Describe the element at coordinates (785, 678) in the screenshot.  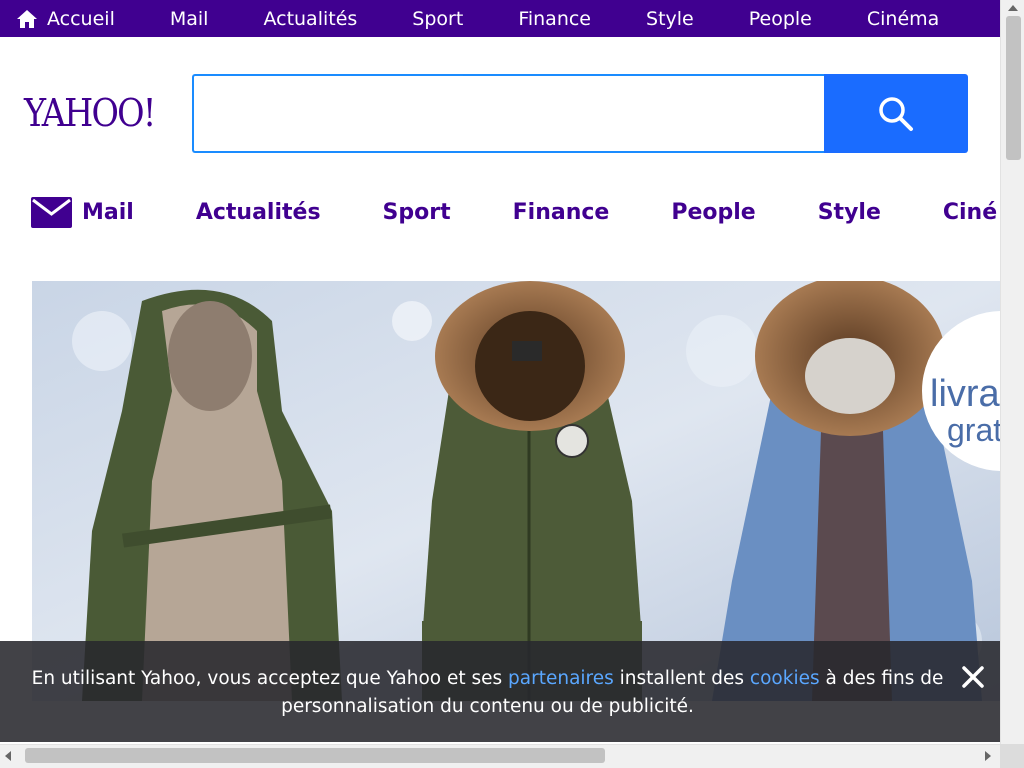
I see `cookies-link: cookies` at that location.